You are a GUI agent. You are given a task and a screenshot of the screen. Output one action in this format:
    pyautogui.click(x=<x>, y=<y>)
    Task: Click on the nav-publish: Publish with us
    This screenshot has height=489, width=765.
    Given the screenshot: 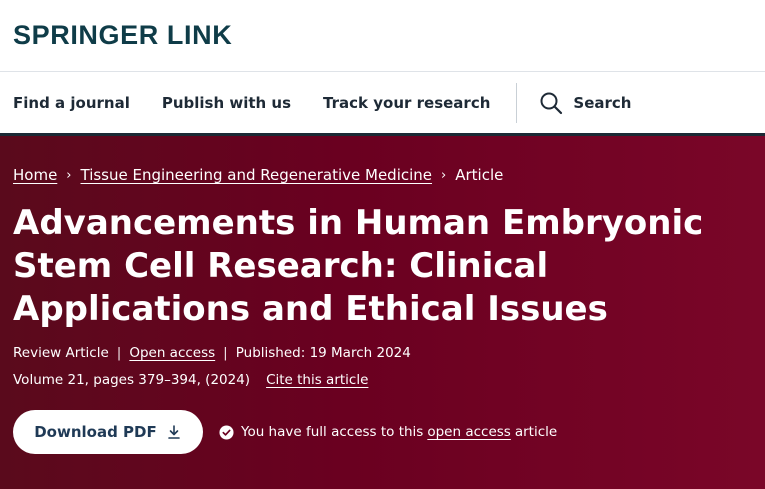 What is the action you would take?
    pyautogui.click(x=226, y=103)
    